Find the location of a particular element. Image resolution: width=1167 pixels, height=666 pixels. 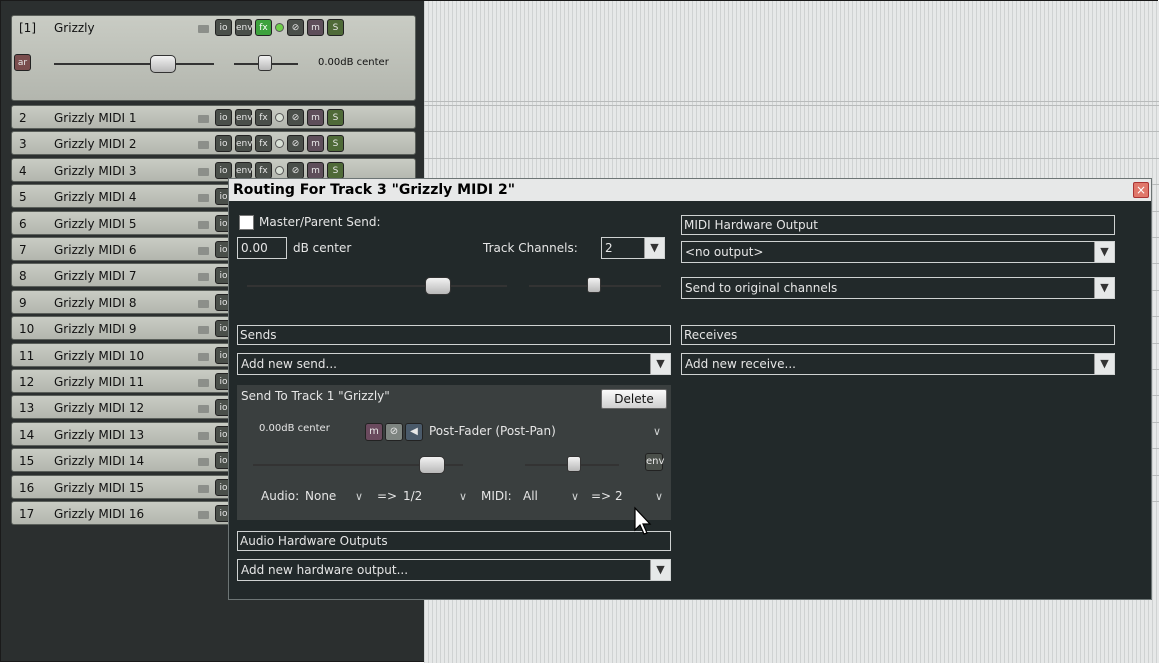

track-name: Grizzly MIDI 11 is located at coordinates (99, 382).